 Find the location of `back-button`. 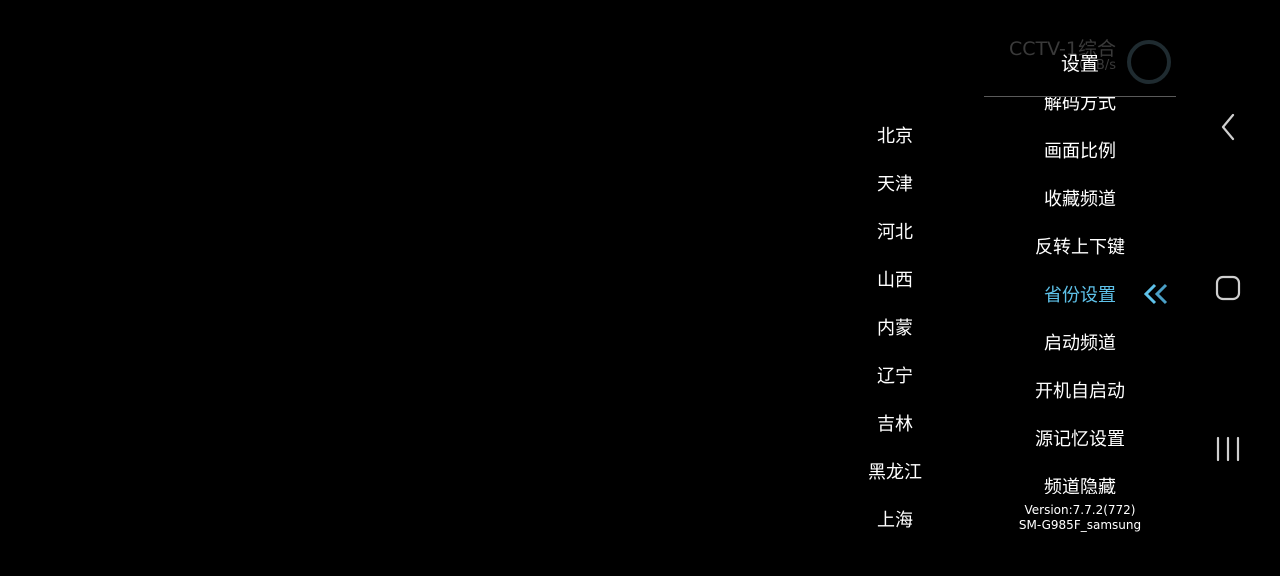

back-button is located at coordinates (1228, 127).